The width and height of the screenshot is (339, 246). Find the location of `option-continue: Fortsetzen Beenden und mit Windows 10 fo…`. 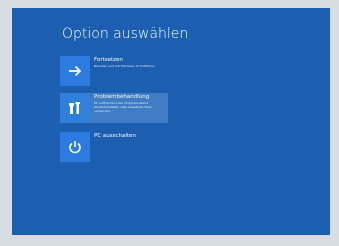

option-continue: Fortsetzen Beenden und mit Windows 10 fo… is located at coordinates (114, 71).